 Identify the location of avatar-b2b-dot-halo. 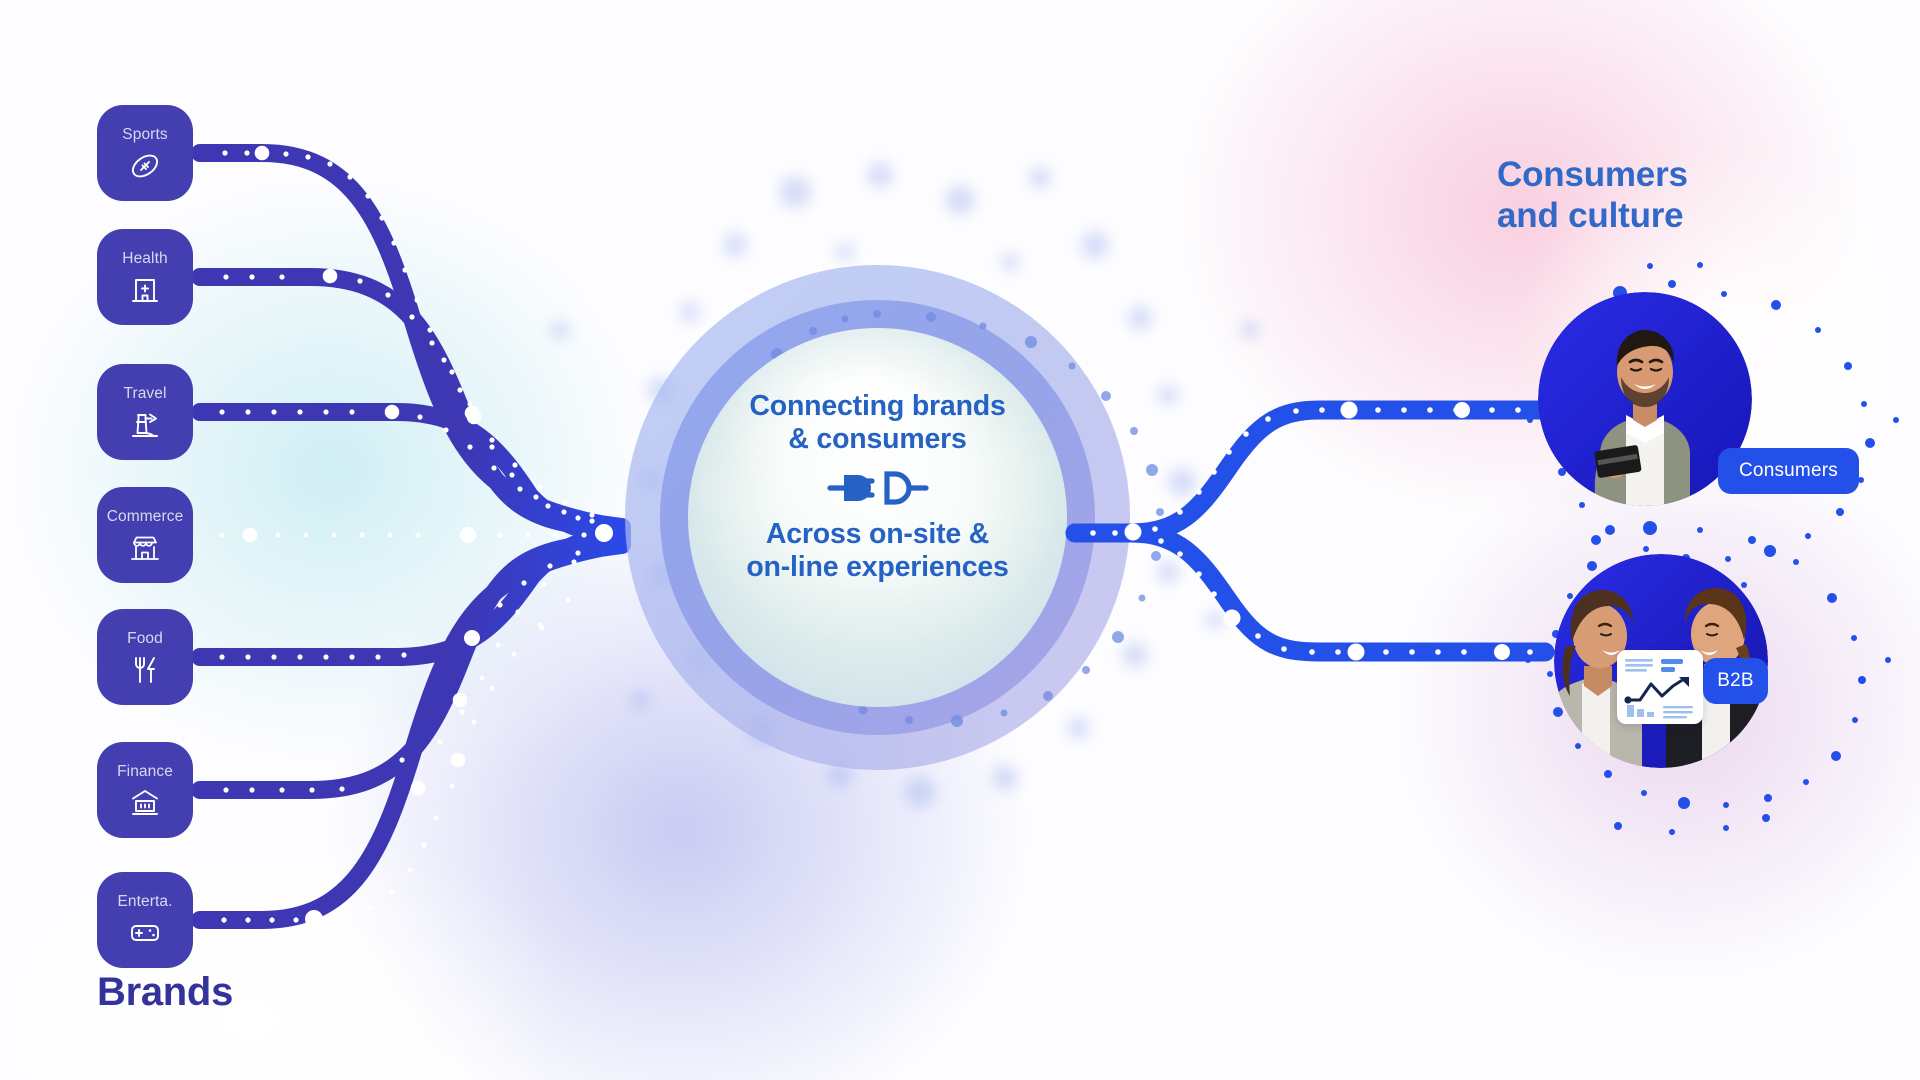
(1708, 678).